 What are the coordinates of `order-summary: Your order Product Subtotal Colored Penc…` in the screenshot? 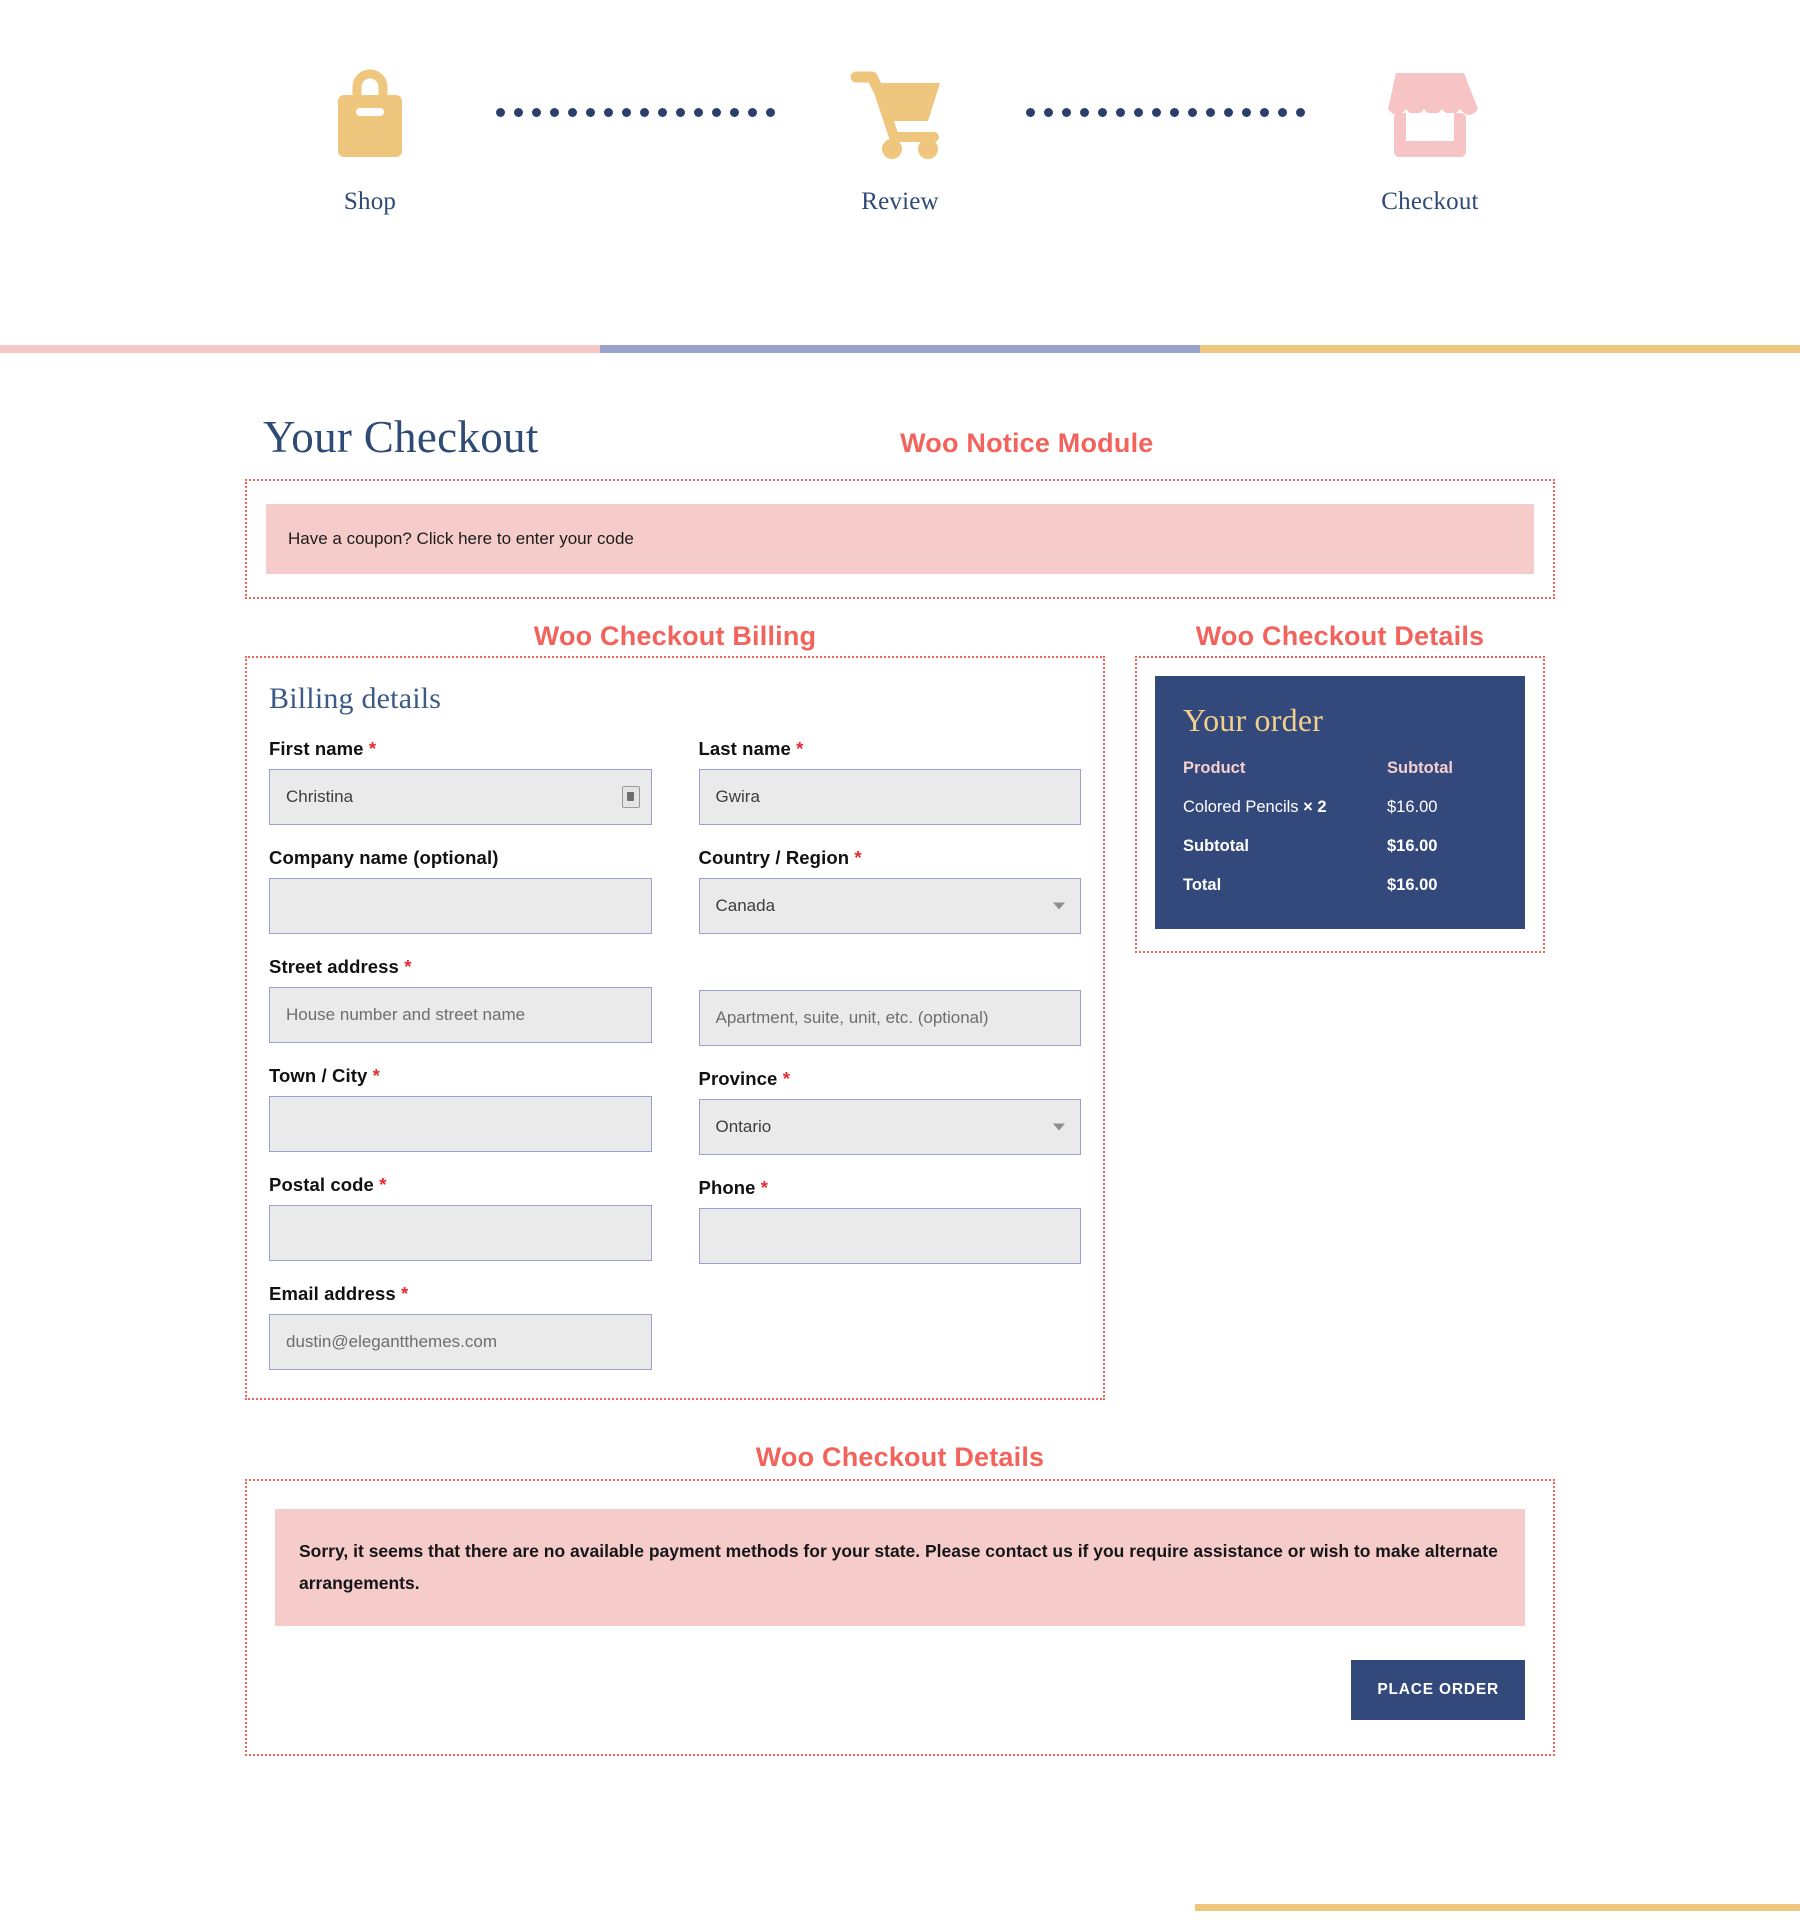 It's located at (1340, 802).